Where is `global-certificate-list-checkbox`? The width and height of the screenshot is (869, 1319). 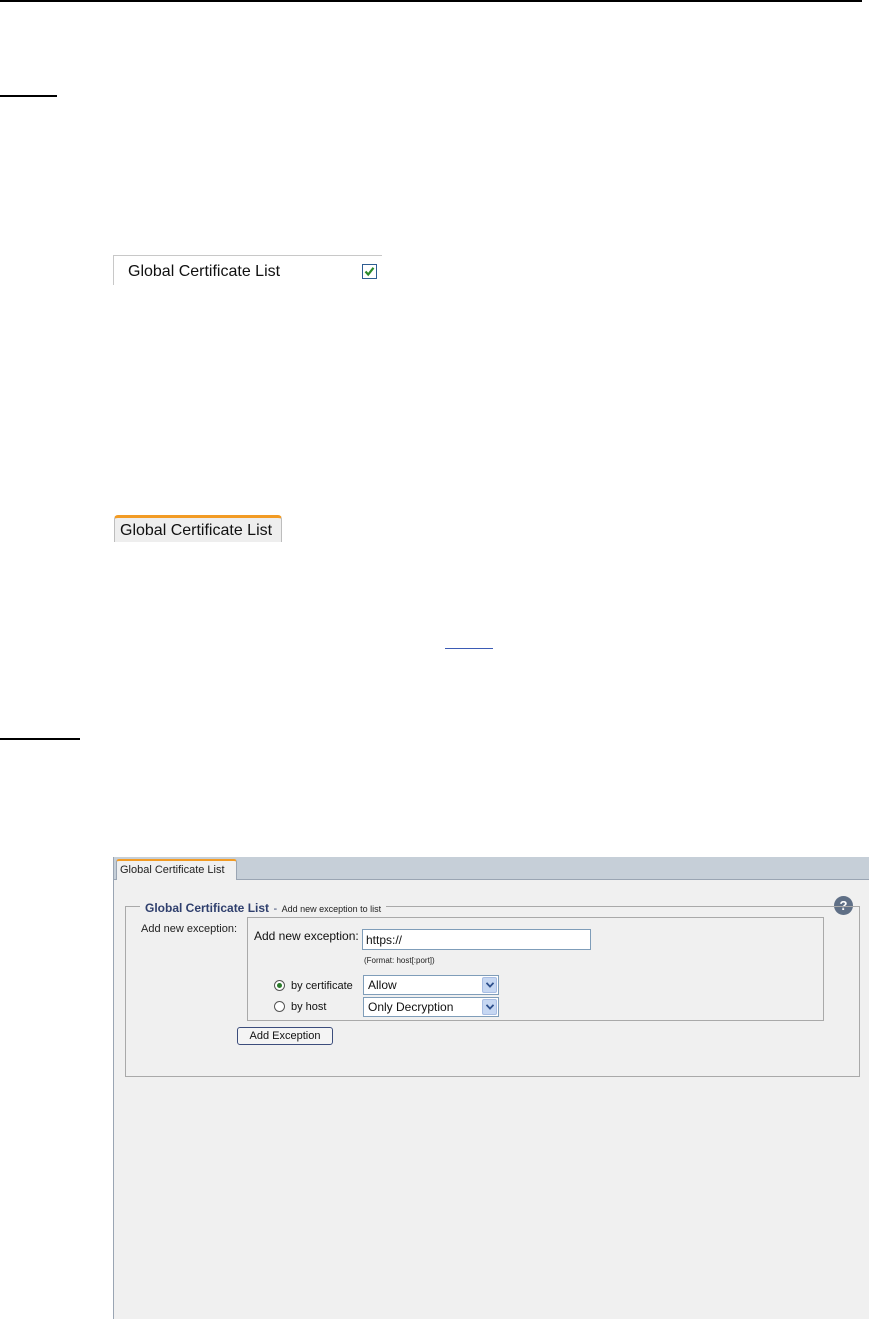
global-certificate-list-checkbox is located at coordinates (369, 271).